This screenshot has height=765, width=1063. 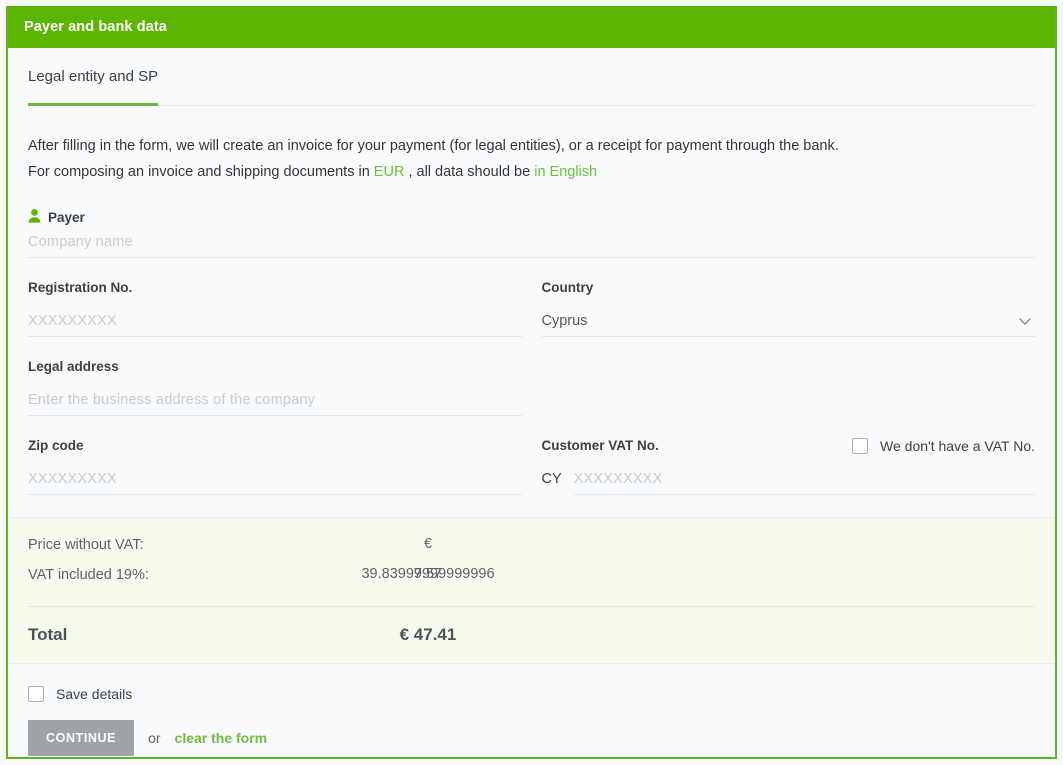 I want to click on save-details-label: Save details, so click(x=94, y=694).